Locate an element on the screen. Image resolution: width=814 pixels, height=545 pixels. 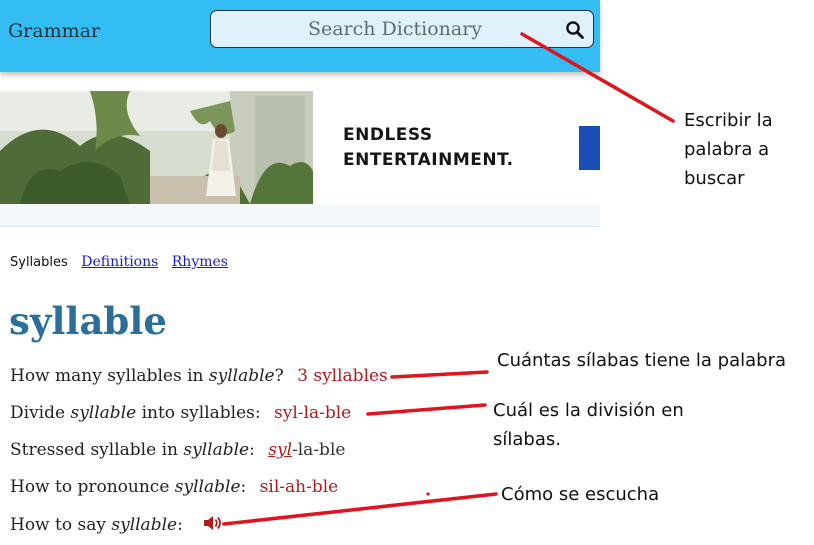
entry-tabs: Syllables Definitions Rhymes is located at coordinates (123, 262).